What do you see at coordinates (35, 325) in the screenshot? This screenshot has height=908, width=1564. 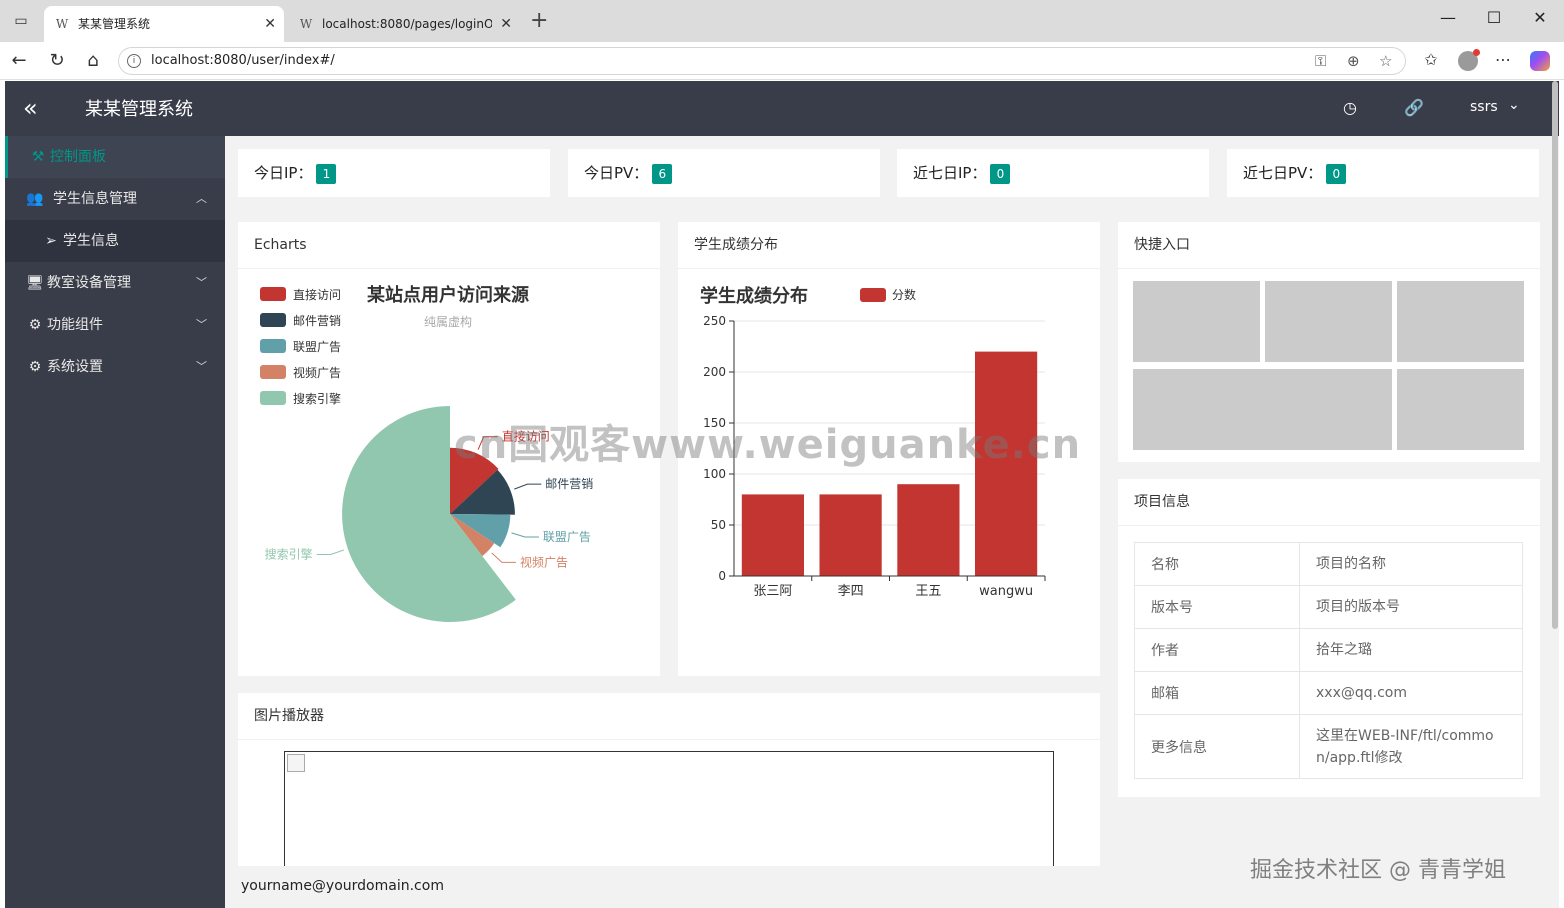 I see `gear-icon: ⚙` at bounding box center [35, 325].